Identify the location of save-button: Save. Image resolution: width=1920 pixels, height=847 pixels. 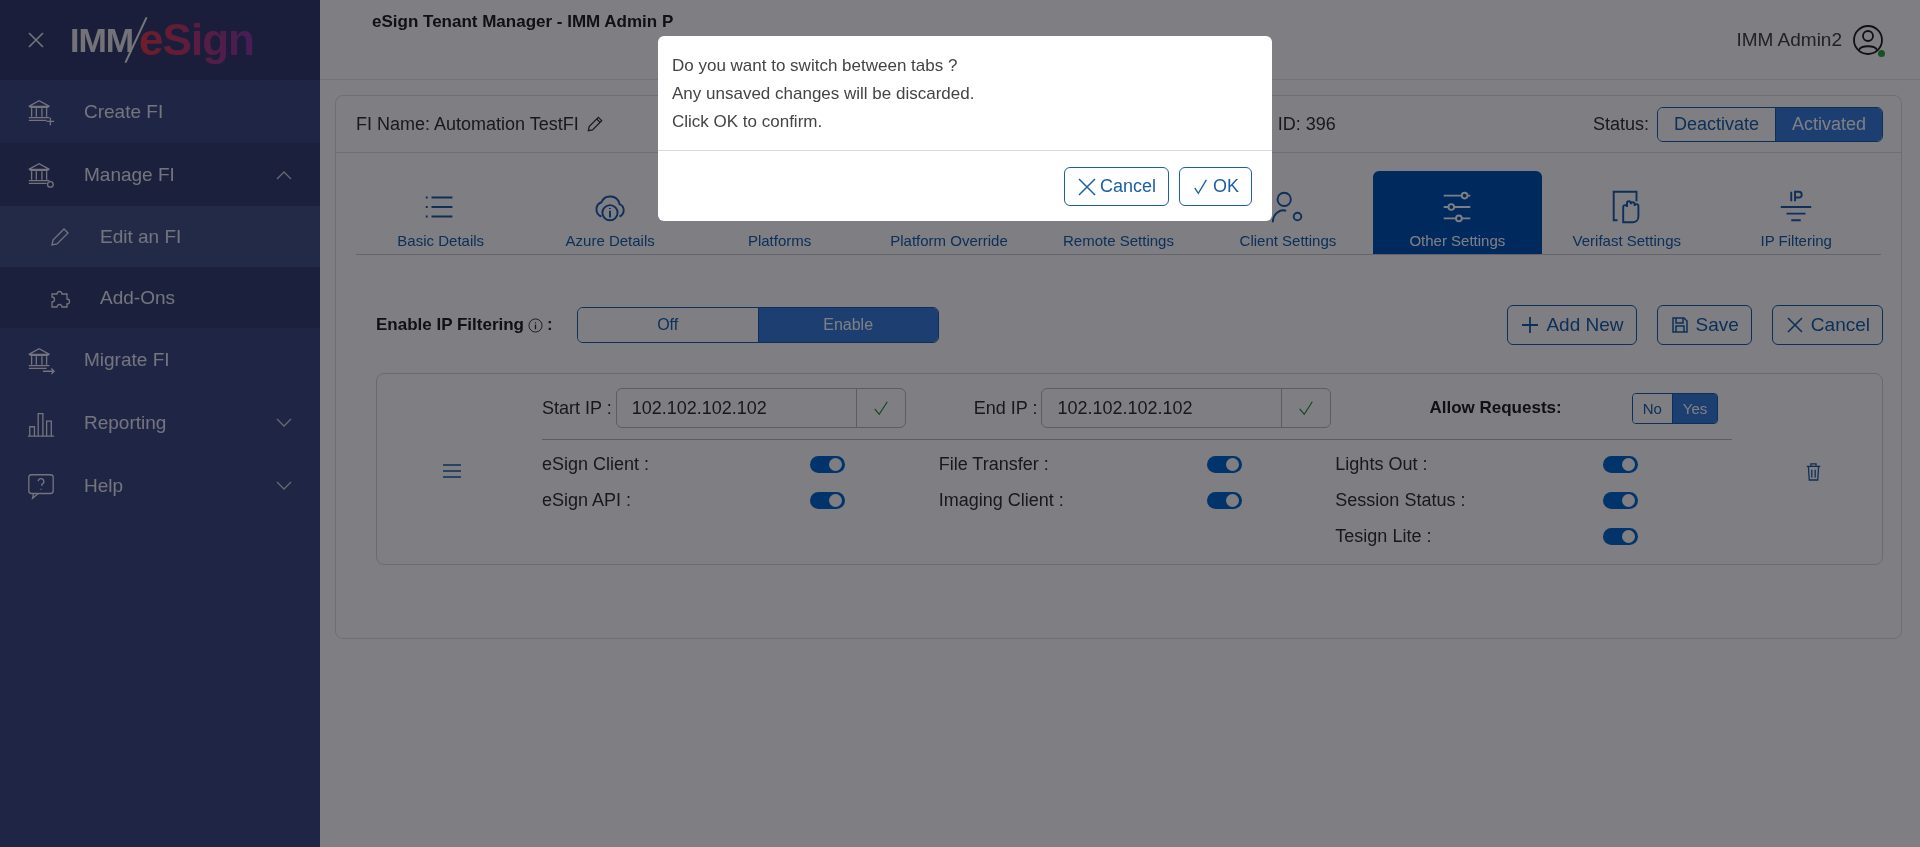
(1704, 325).